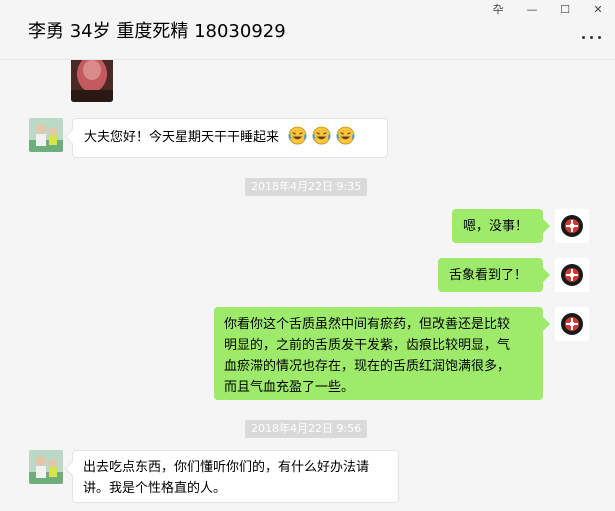 The image size is (615, 511). Describe the element at coordinates (598, 10) in the screenshot. I see `close-button: ✕` at that location.